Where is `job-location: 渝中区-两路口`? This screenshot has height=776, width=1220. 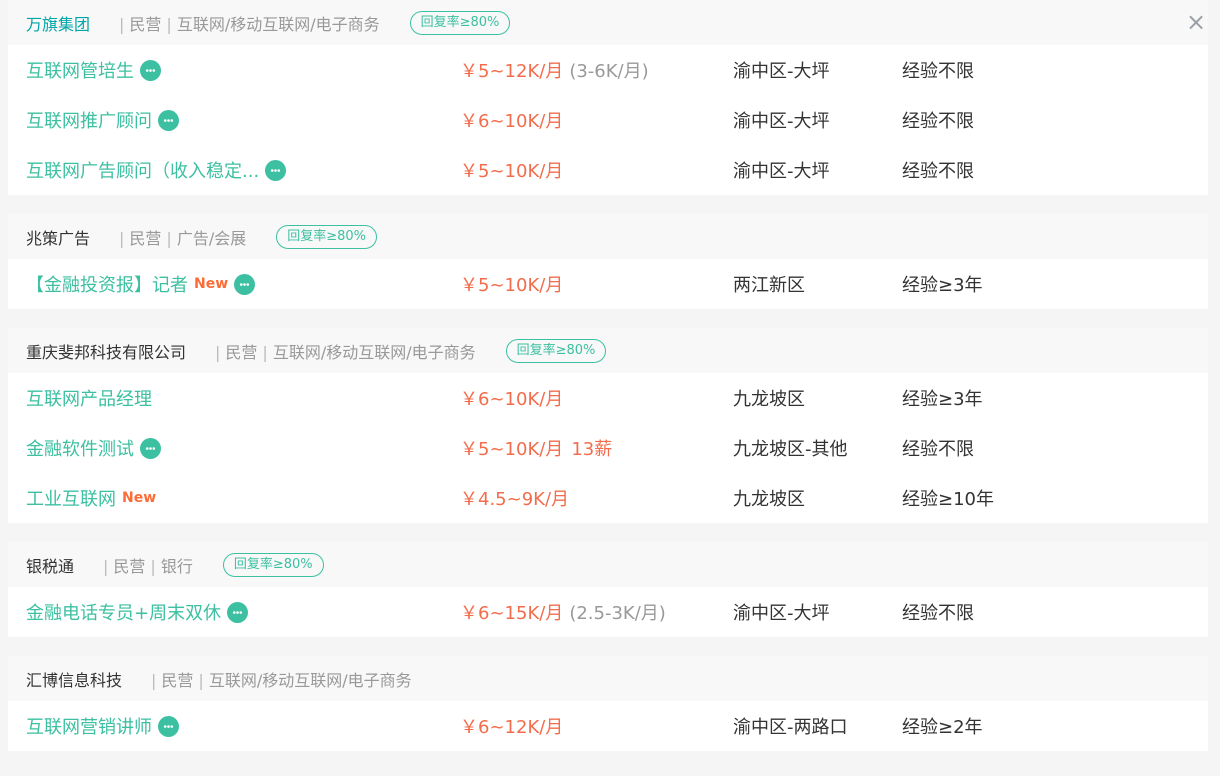 job-location: 渝中区-两路口 is located at coordinates (790, 727).